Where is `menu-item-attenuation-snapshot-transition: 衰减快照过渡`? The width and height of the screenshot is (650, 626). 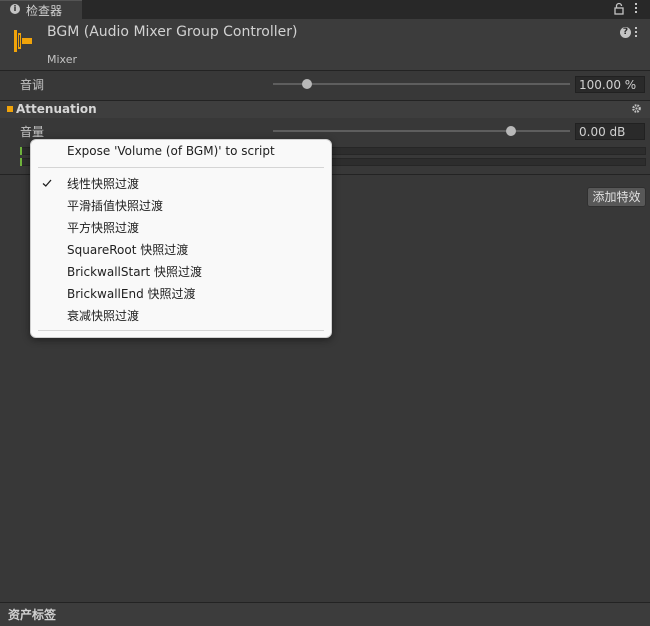 menu-item-attenuation-snapshot-transition: 衰减快照过渡 is located at coordinates (103, 315).